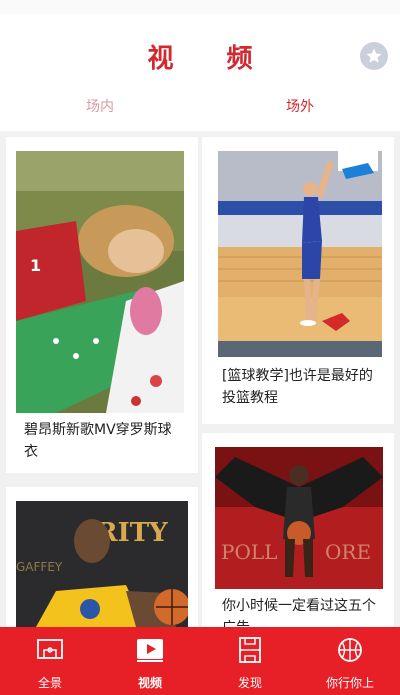 Image resolution: width=400 pixels, height=695 pixels. I want to click on svg-text: POLL, so click(249, 552).